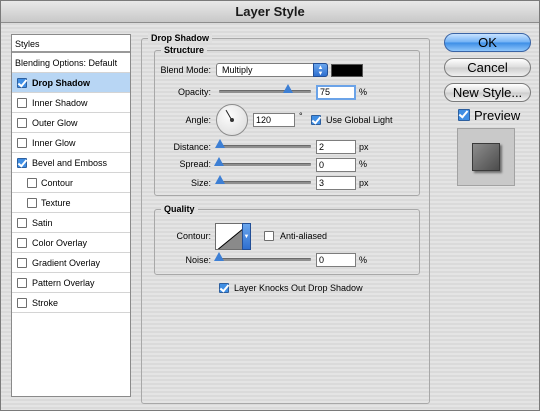 The width and height of the screenshot is (540, 411). What do you see at coordinates (220, 143) in the screenshot?
I see `distance-slider-thumb` at bounding box center [220, 143].